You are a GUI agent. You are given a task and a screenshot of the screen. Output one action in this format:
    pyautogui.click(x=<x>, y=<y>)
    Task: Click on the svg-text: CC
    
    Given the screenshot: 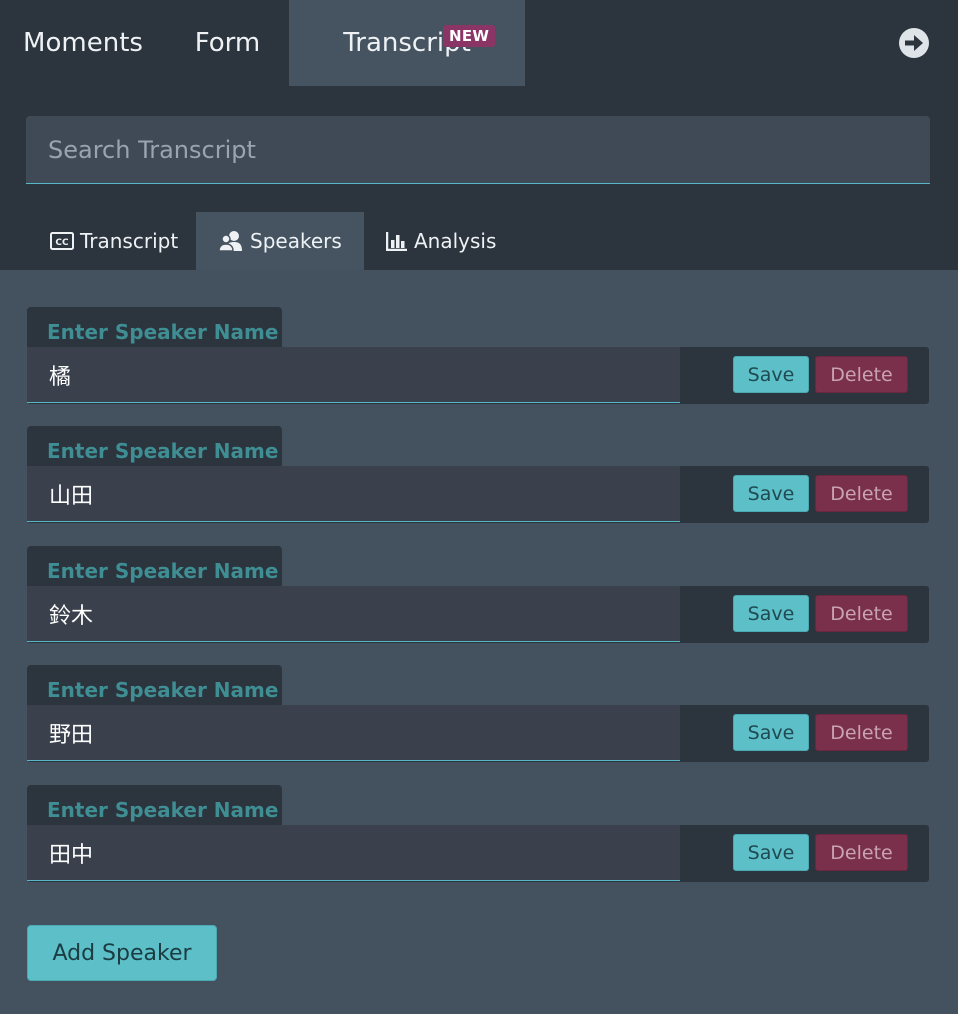 What is the action you would take?
    pyautogui.click(x=62, y=243)
    